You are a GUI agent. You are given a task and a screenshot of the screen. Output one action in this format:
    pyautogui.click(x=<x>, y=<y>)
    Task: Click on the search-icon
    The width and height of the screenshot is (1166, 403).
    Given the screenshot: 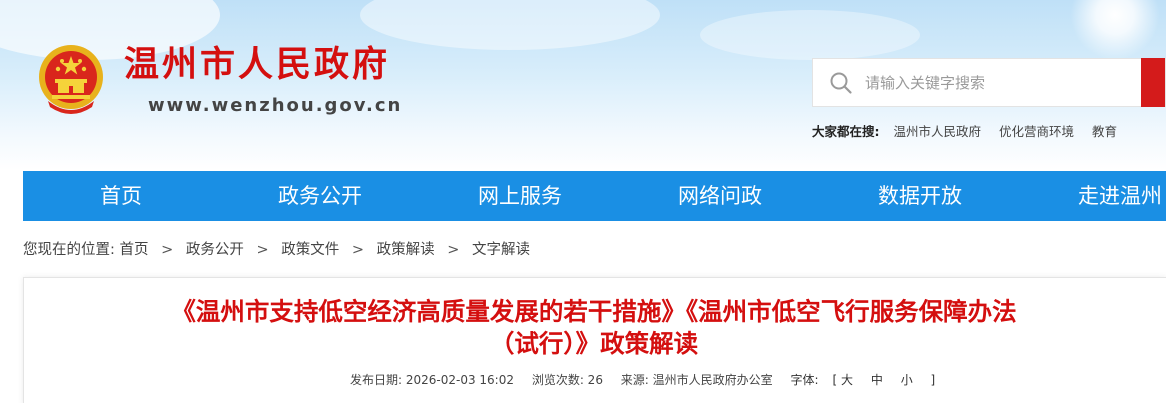 What is the action you would take?
    pyautogui.click(x=841, y=83)
    